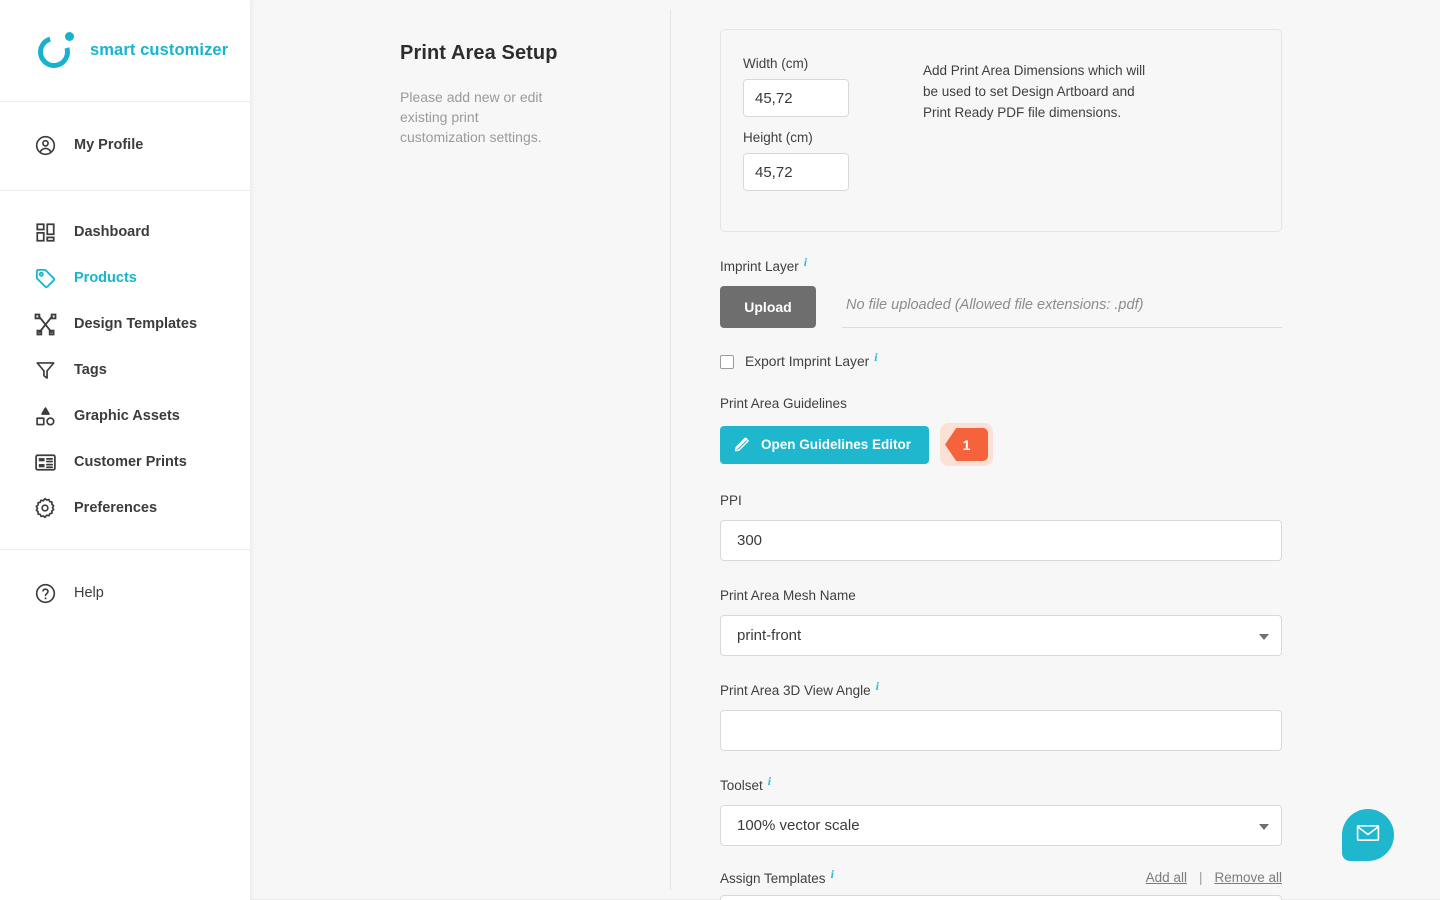  Describe the element at coordinates (112, 231) in the screenshot. I see `sidebar-item-label: Dashboard` at that location.